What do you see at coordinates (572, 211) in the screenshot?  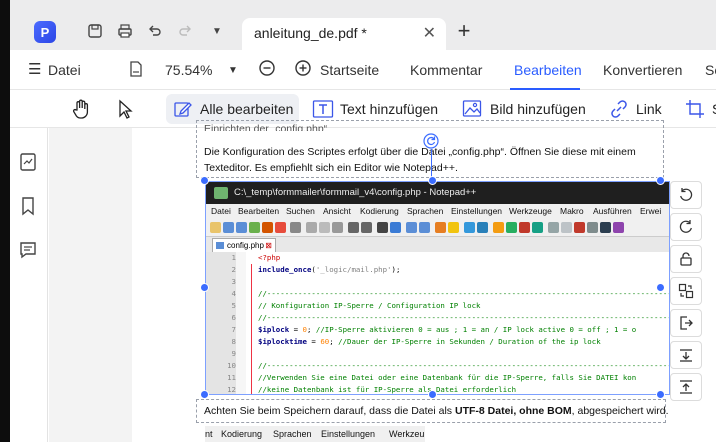 I see `np-menu-makro: Makro` at bounding box center [572, 211].